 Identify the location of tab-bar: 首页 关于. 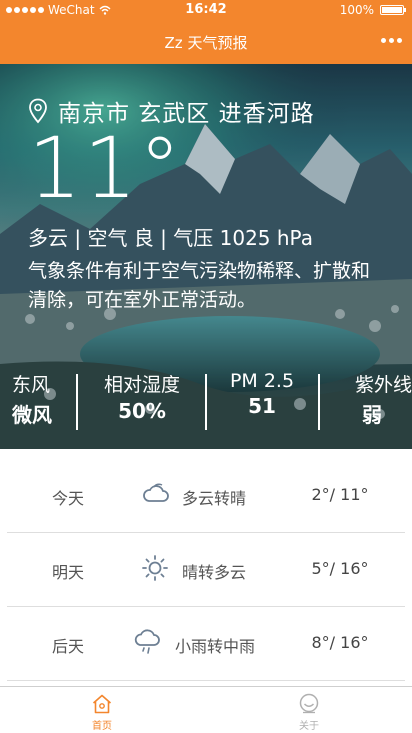
(206, 709).